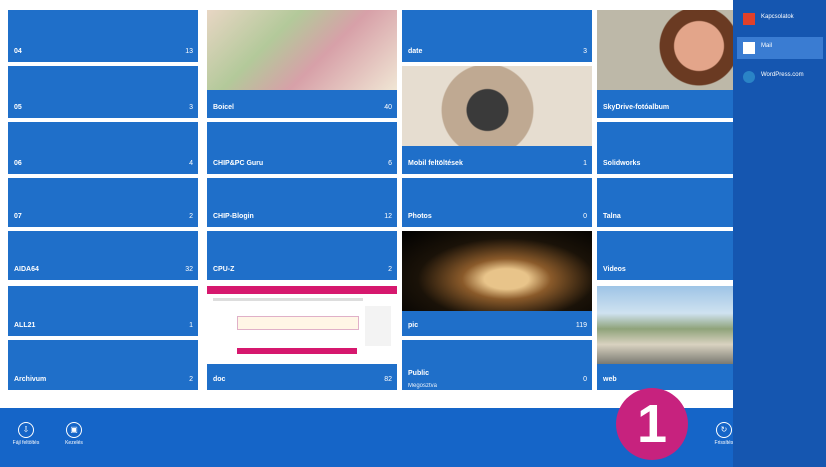 The height and width of the screenshot is (467, 826). I want to click on folder-name: Talna, so click(612, 216).